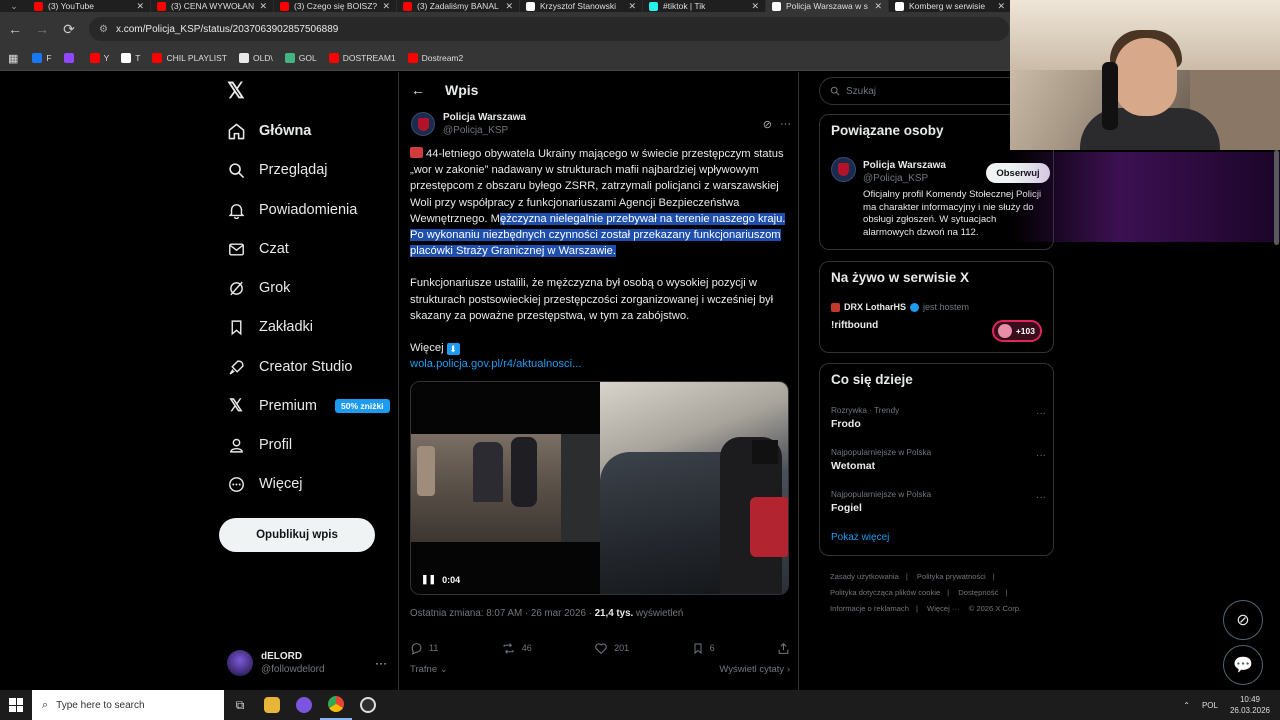 This screenshot has height=720, width=1280. What do you see at coordinates (304, 705) in the screenshot?
I see `app-icon` at bounding box center [304, 705].